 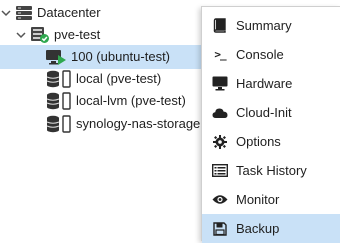 I want to click on menu-item-monitor: Monitor, so click(x=271, y=199).